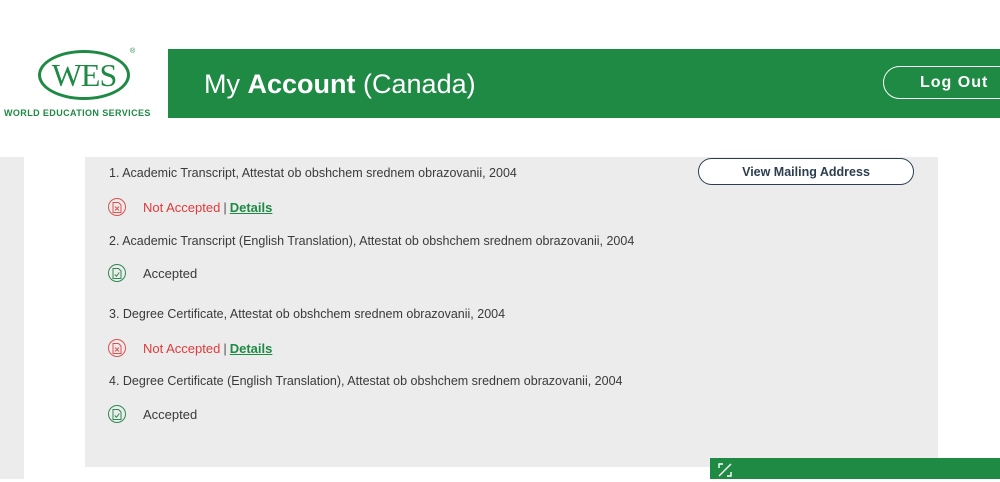 The width and height of the screenshot is (1000, 482). I want to click on account-header: My Account (Canada) Log Out, so click(584, 83).